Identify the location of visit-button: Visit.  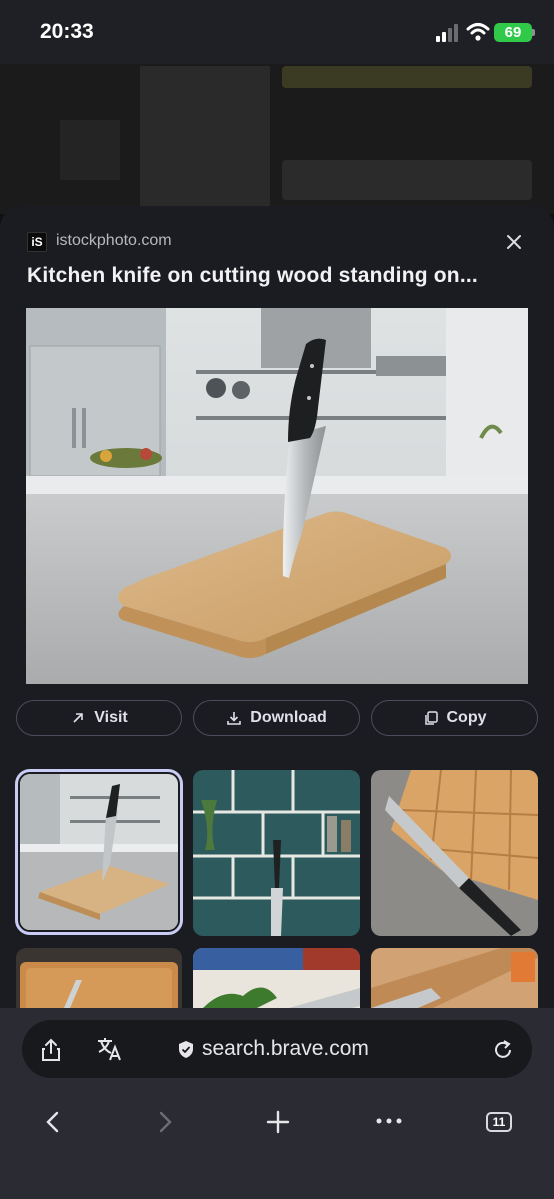
(99, 718).